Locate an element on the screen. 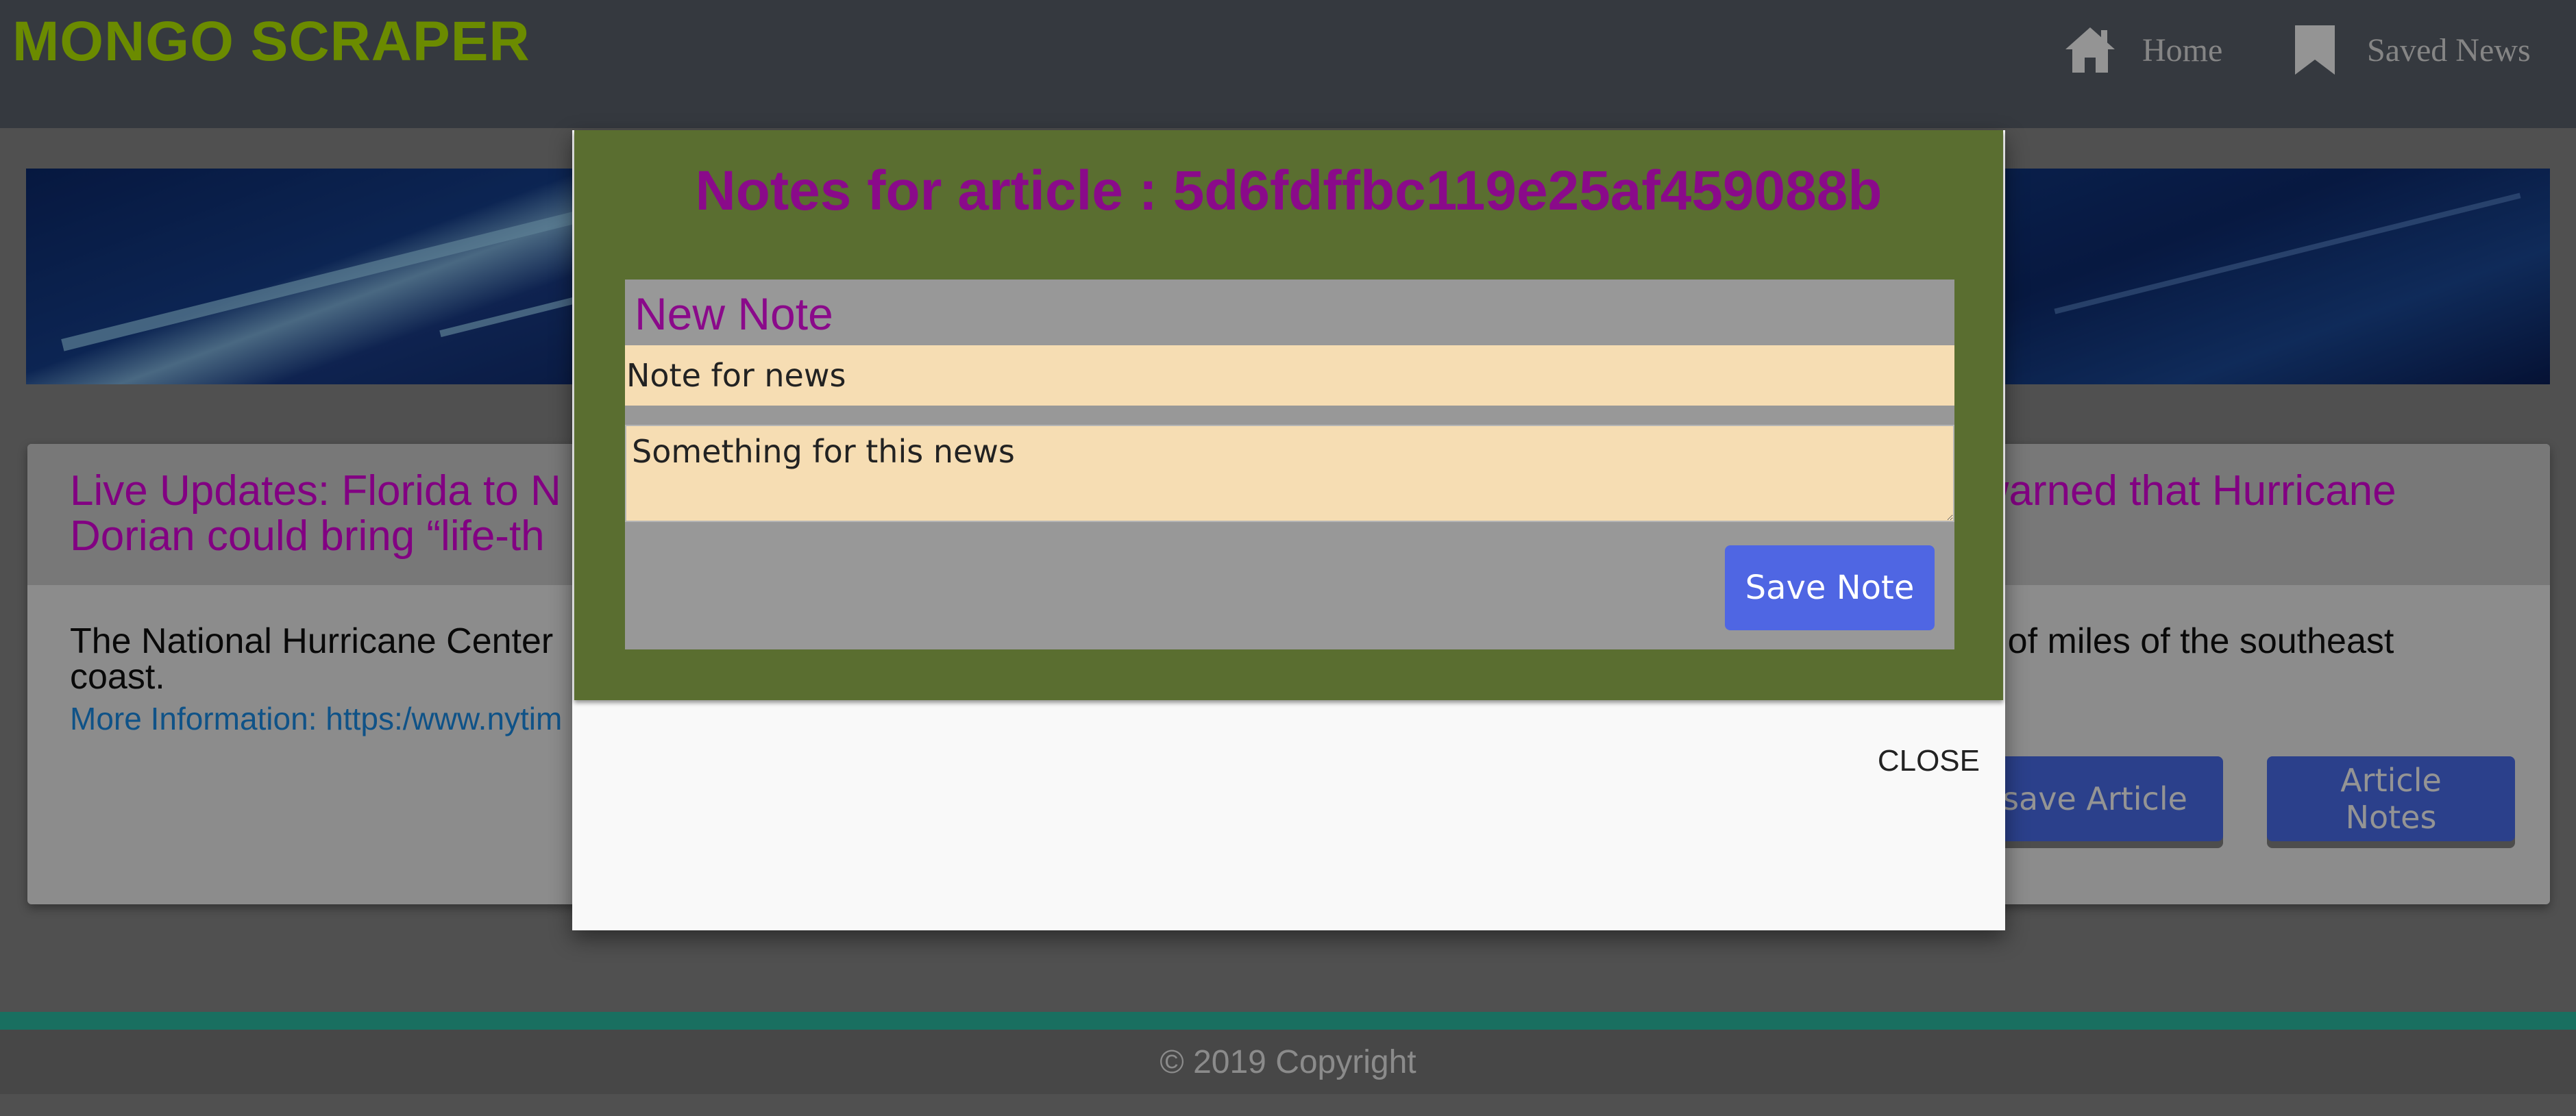 This screenshot has height=1116, width=2576. note-body-textarea: Something for this news is located at coordinates (1290, 473).